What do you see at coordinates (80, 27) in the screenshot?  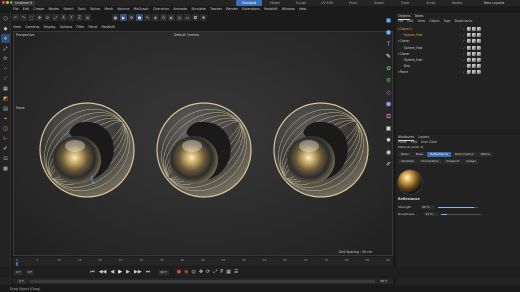 I see `viewport-menu-item: Filter` at bounding box center [80, 27].